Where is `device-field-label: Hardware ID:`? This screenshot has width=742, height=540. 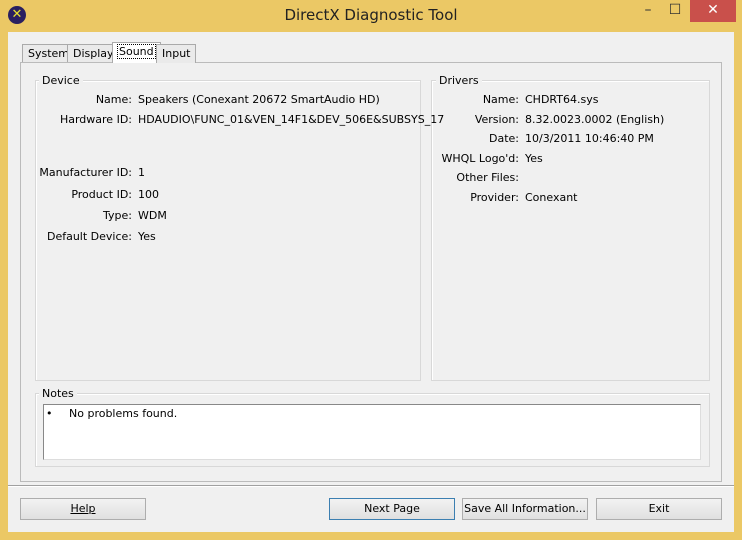 device-field-label: Hardware ID: is located at coordinates (95, 119).